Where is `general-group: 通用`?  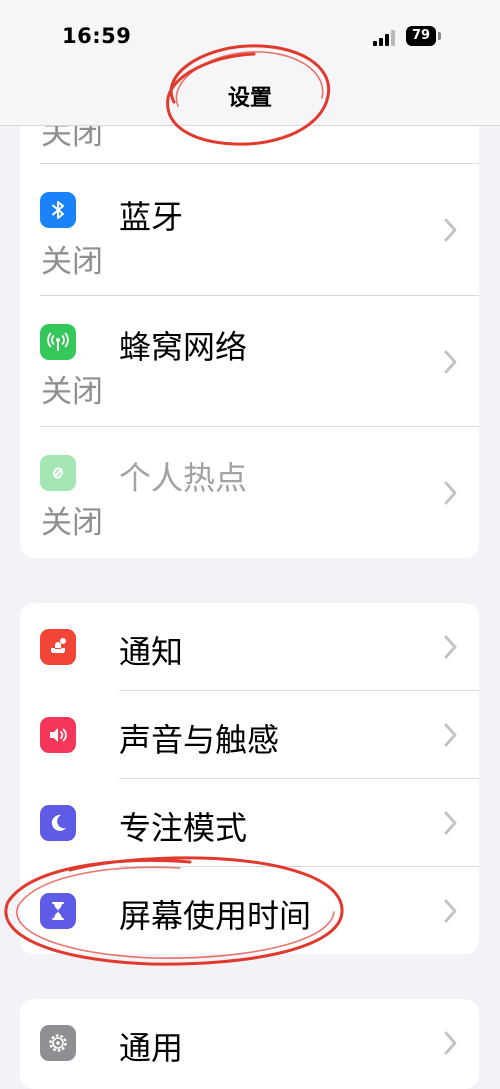
general-group: 通用 is located at coordinates (249, 1044).